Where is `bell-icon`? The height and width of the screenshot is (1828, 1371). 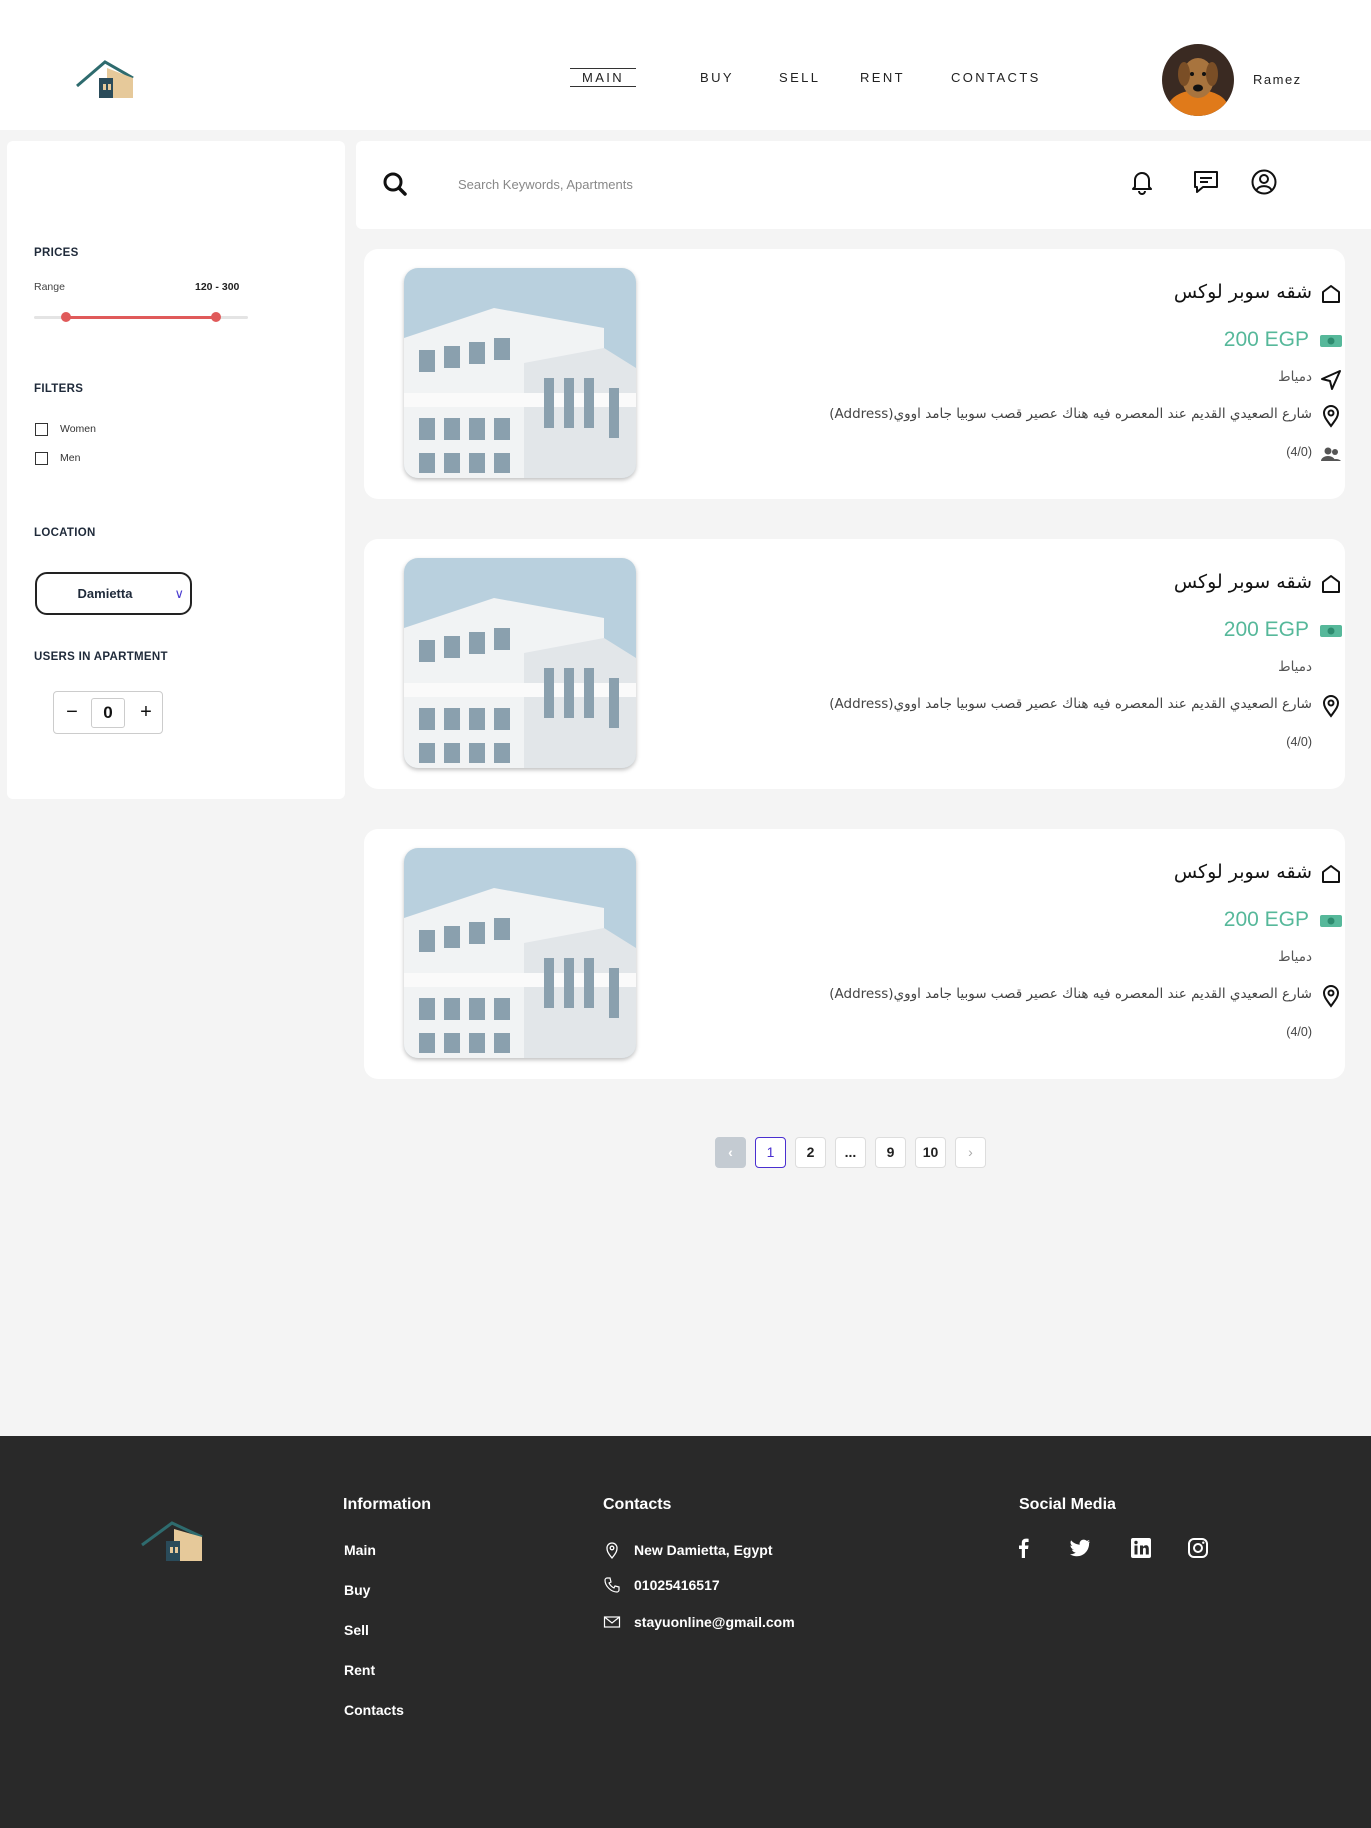 bell-icon is located at coordinates (1142, 182).